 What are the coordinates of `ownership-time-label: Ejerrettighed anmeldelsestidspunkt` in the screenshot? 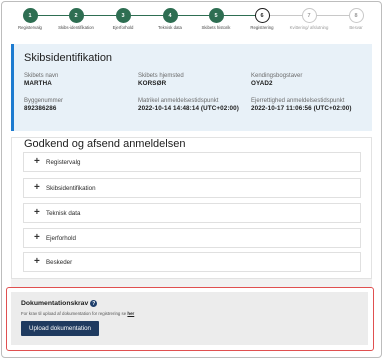 It's located at (298, 101).